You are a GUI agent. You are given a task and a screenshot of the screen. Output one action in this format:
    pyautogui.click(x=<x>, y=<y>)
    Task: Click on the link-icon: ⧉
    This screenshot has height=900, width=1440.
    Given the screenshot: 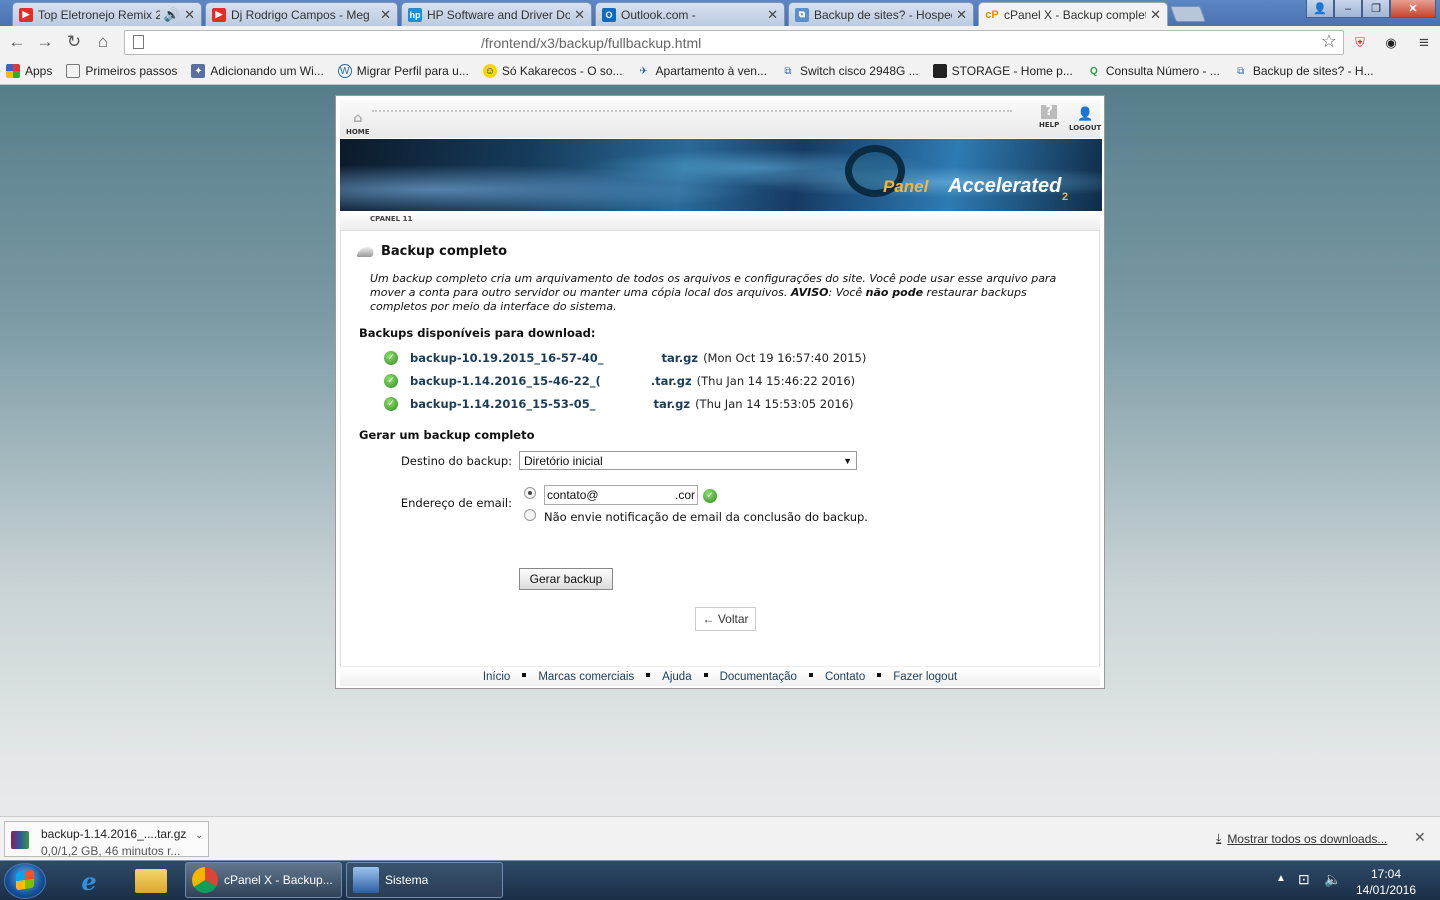 What is the action you would take?
    pyautogui.click(x=1241, y=71)
    